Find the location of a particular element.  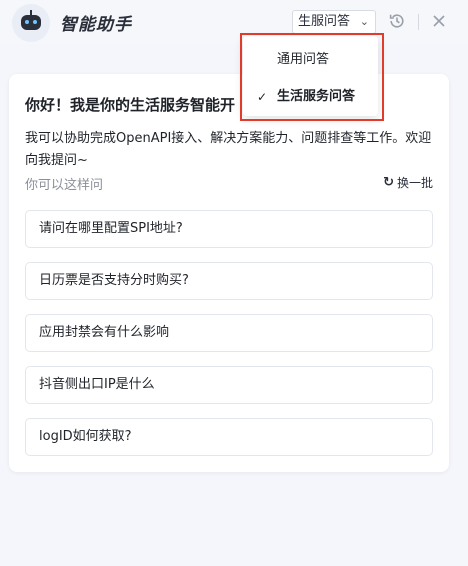

dropdown-item-label: 通用问答 is located at coordinates (303, 59).